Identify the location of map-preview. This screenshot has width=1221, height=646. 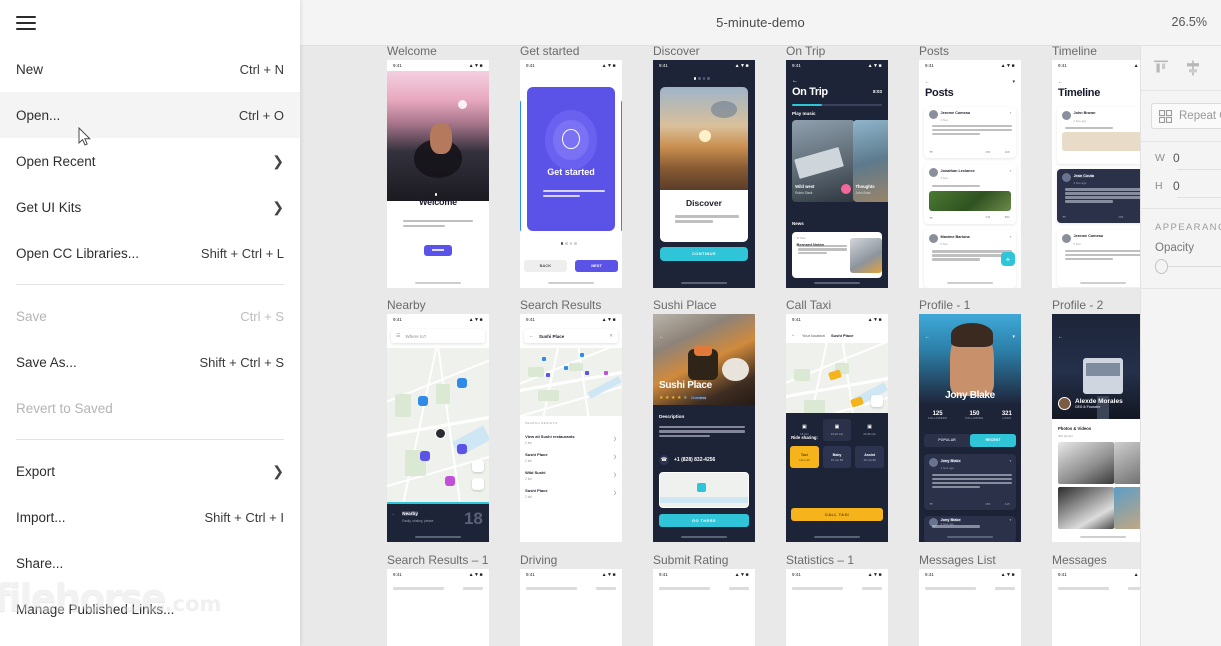
(704, 490).